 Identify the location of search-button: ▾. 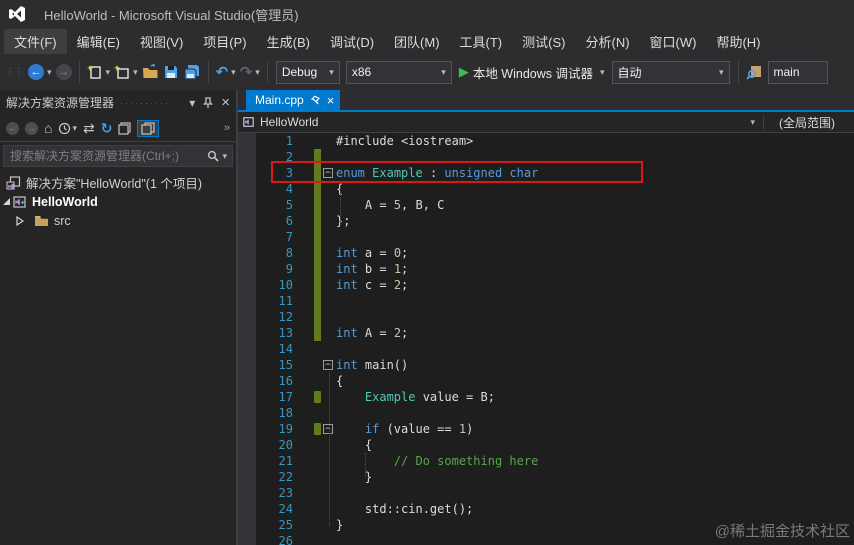
(217, 156).